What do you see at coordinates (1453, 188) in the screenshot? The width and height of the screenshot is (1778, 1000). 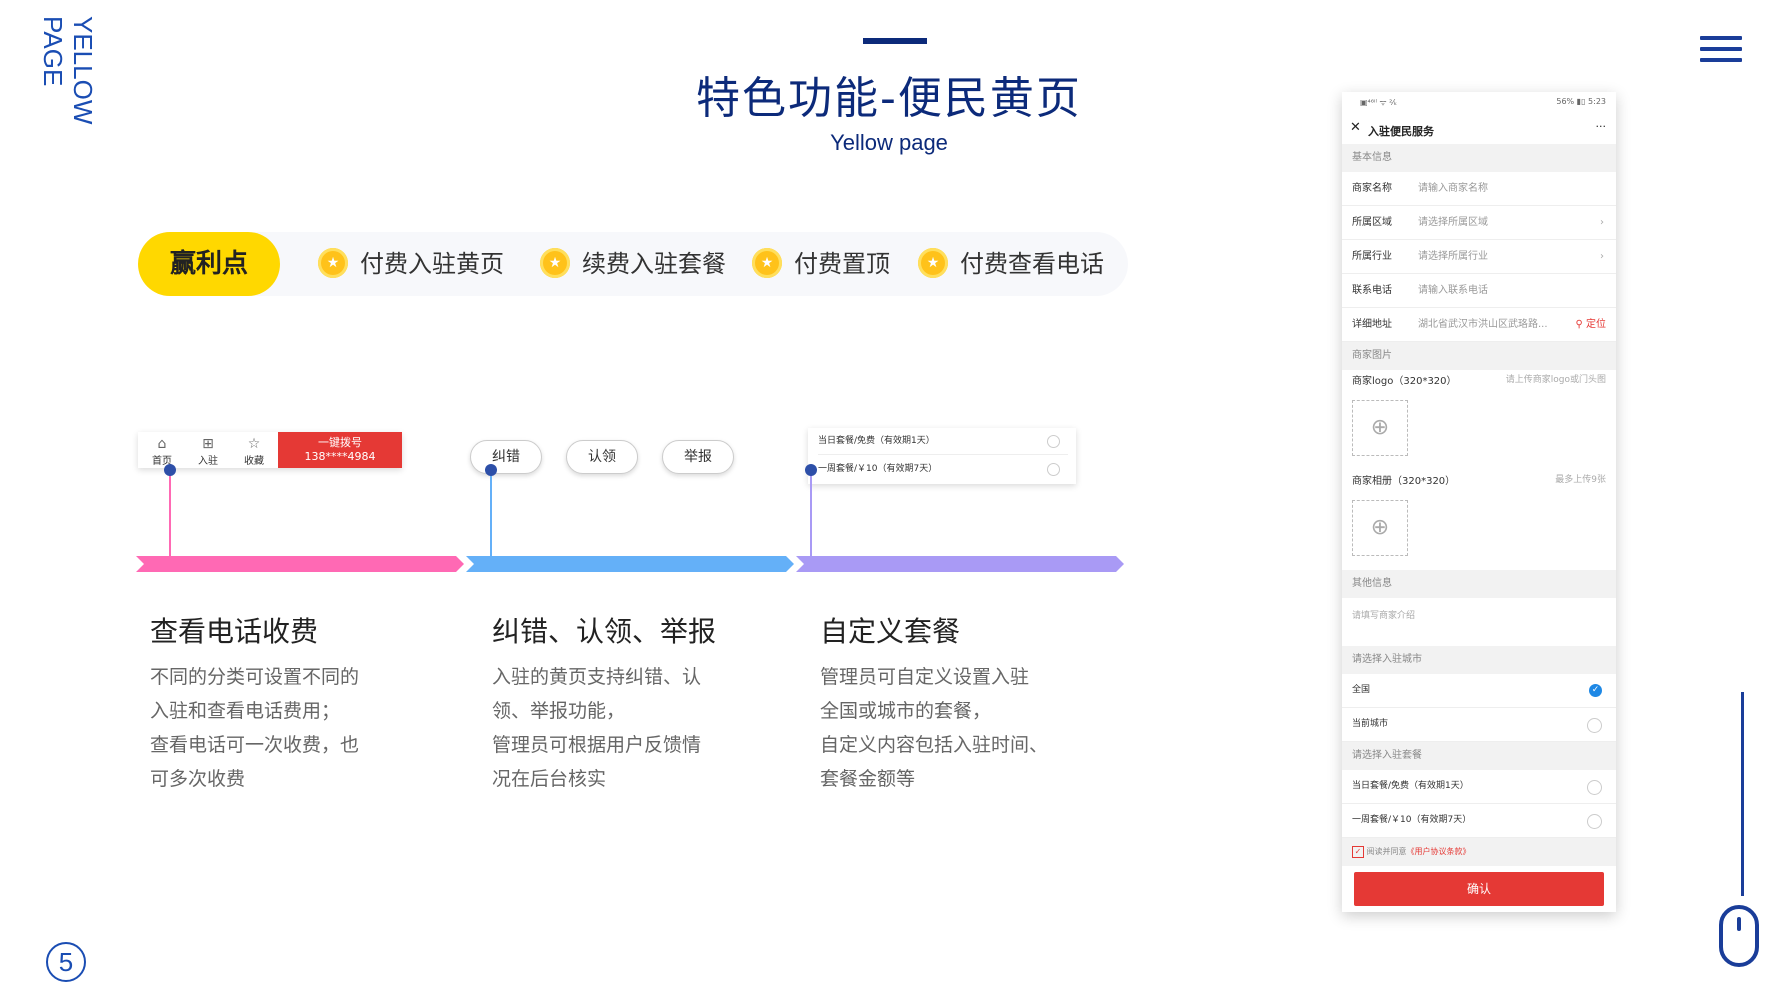 I see `field-value: 请输入商家名称` at bounding box center [1453, 188].